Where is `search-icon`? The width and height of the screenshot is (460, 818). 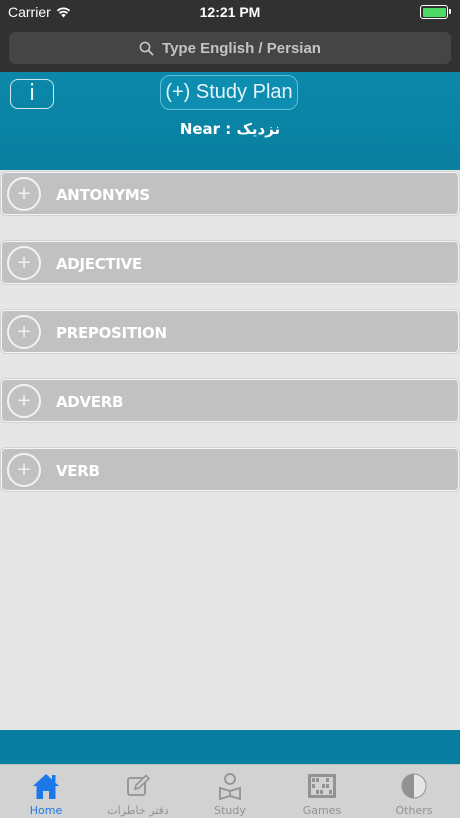
search-icon is located at coordinates (146, 48).